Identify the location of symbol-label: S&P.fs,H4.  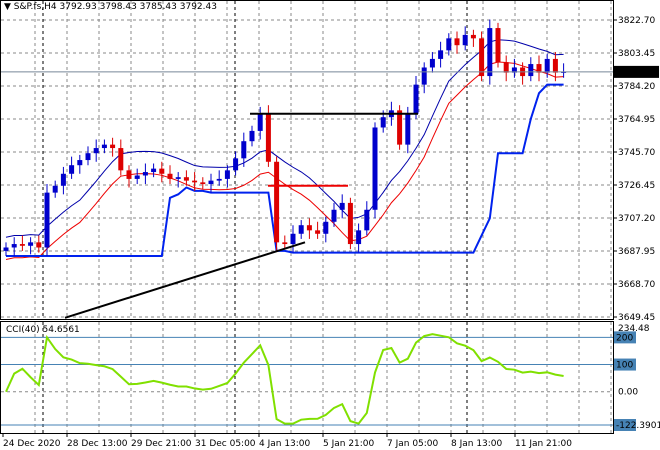
(35, 7).